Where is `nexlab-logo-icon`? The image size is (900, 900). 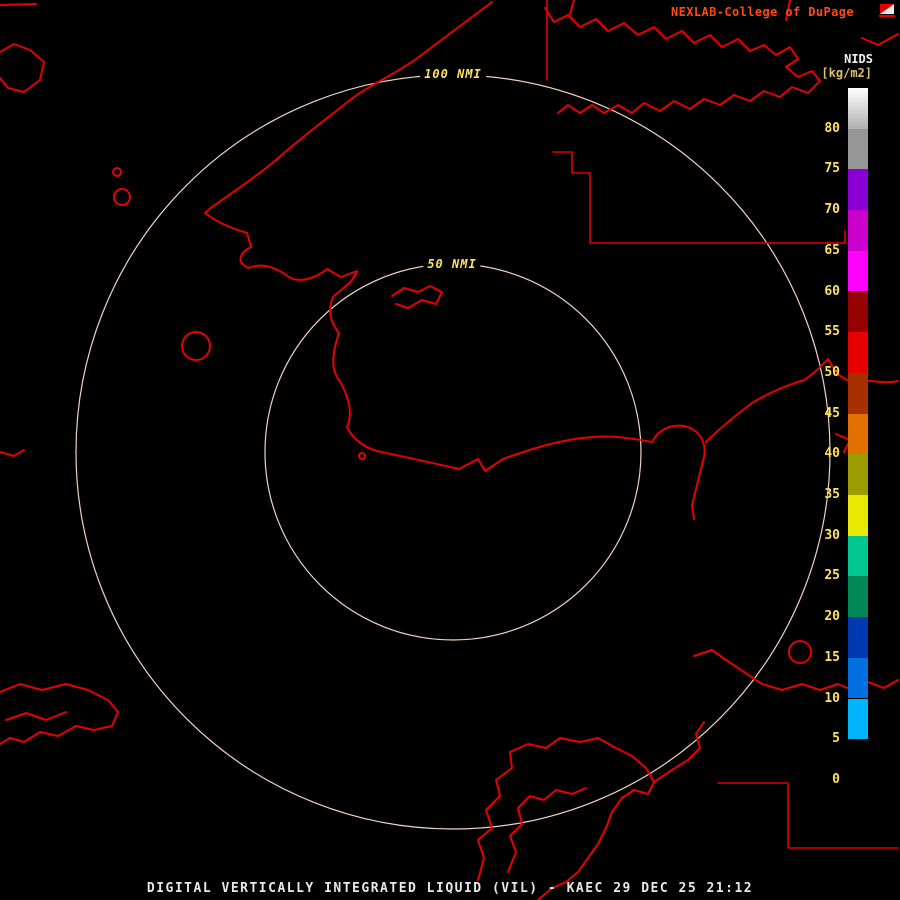
nexlab-logo-icon is located at coordinates (887, 10).